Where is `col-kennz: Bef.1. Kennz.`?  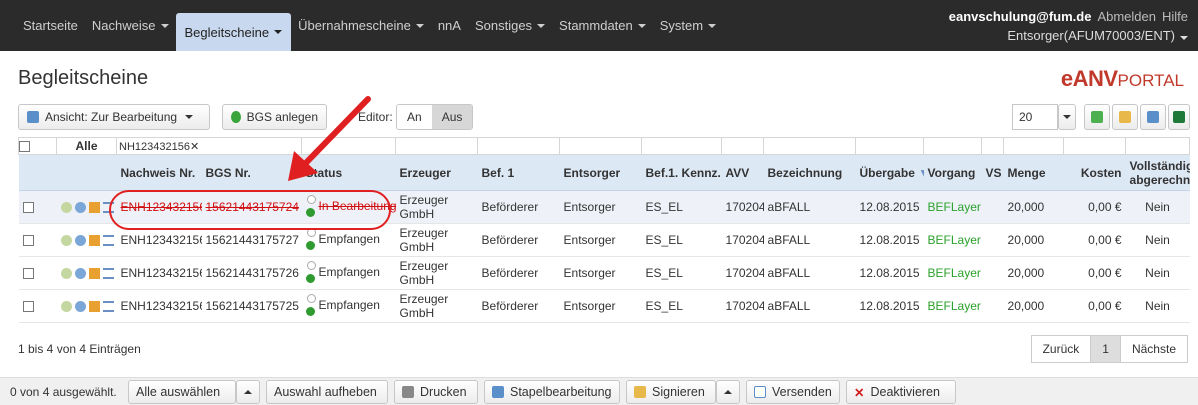
col-kennz: Bef.1. Kennz. is located at coordinates (681, 172).